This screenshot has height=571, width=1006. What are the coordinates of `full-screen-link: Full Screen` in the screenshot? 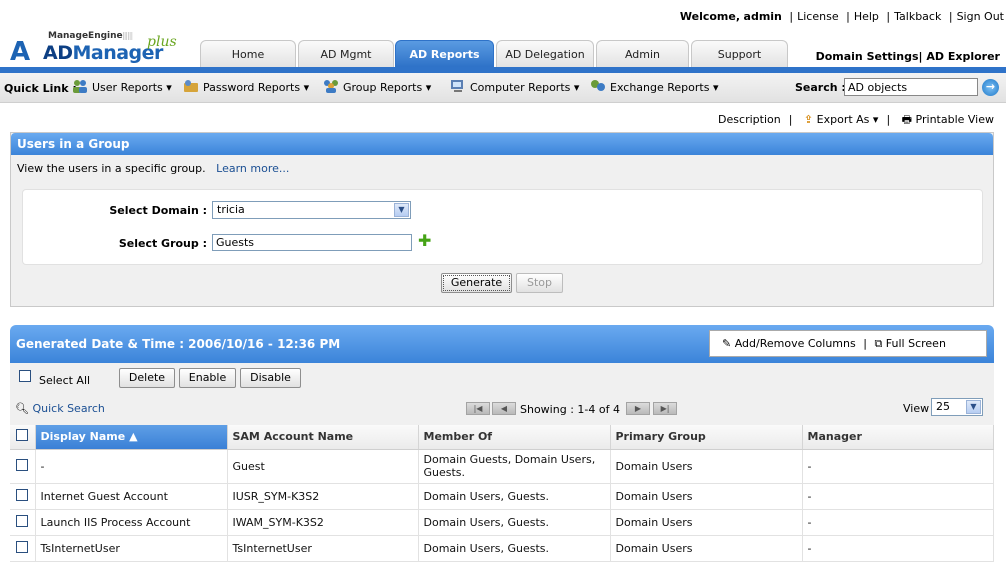 It's located at (916, 343).